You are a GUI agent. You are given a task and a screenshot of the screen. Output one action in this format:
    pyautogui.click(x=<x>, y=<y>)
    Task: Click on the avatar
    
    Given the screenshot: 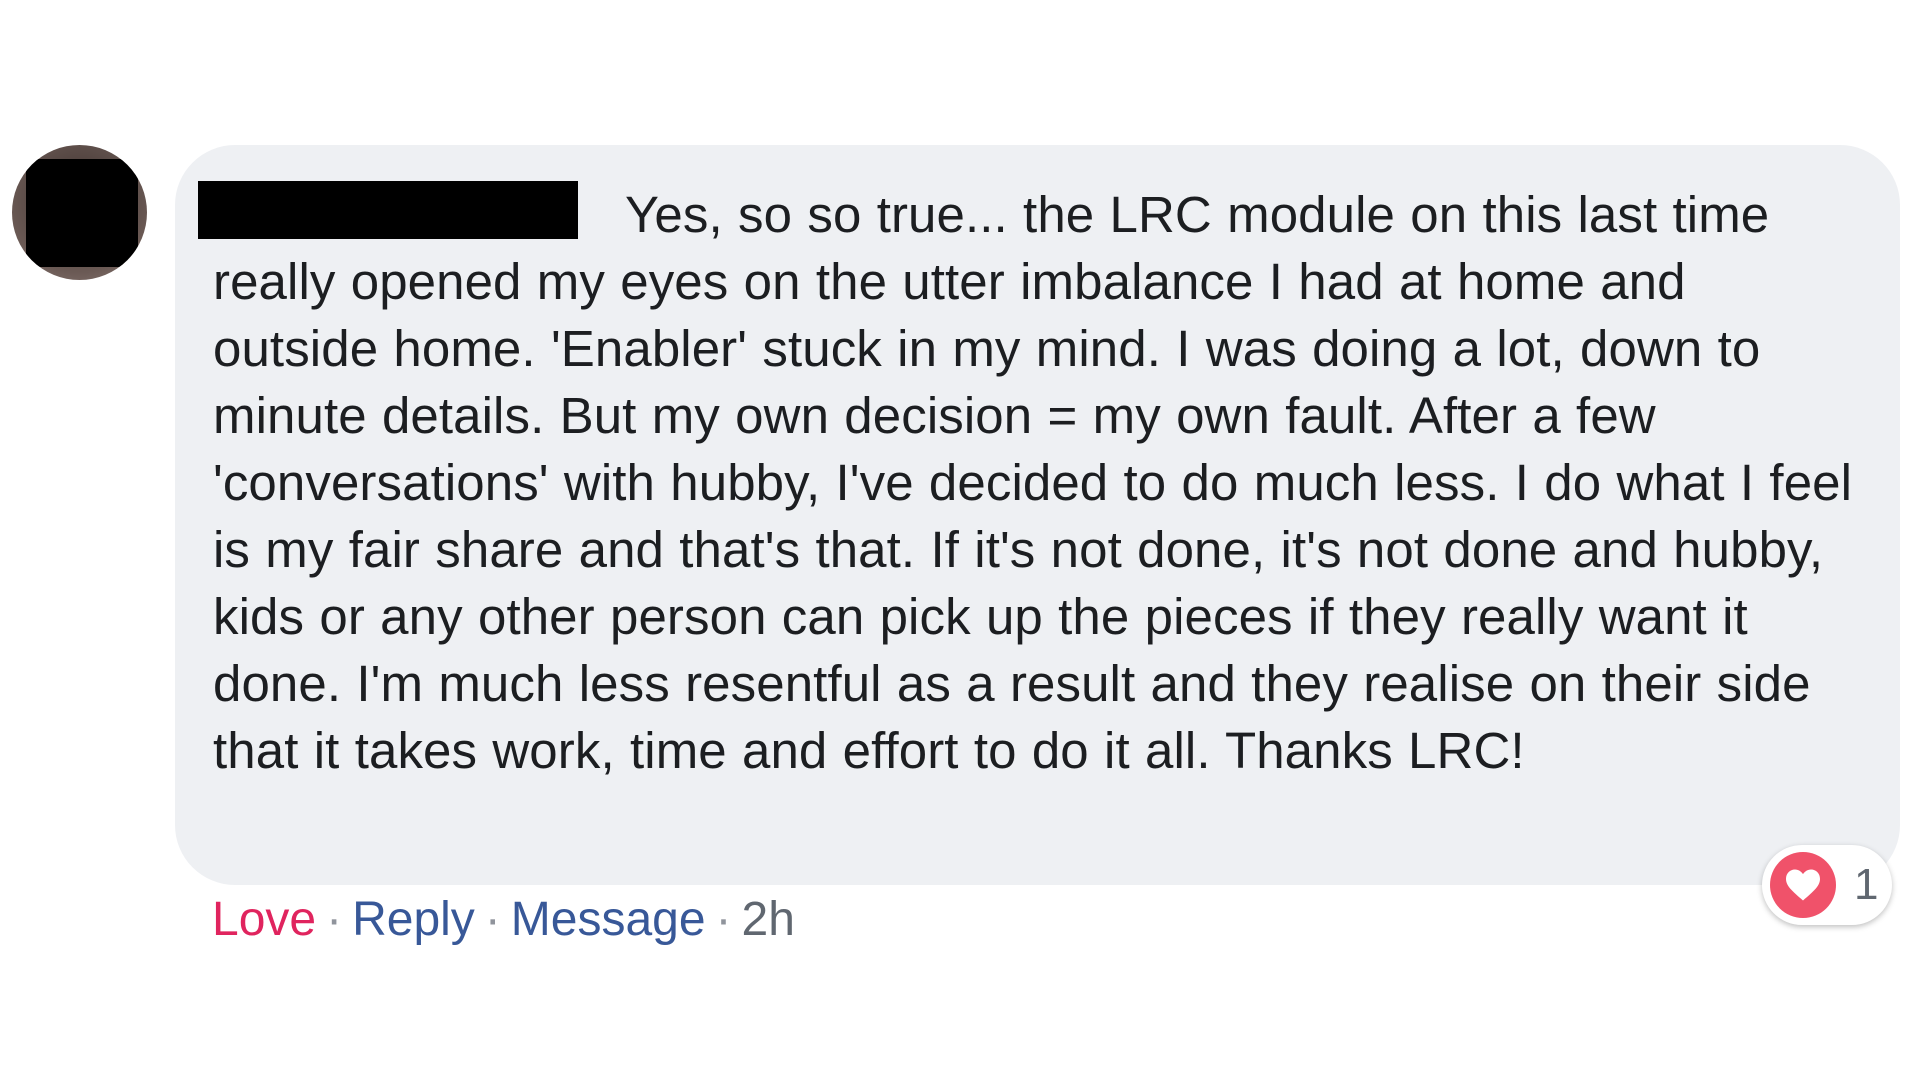 What is the action you would take?
    pyautogui.click(x=79, y=212)
    